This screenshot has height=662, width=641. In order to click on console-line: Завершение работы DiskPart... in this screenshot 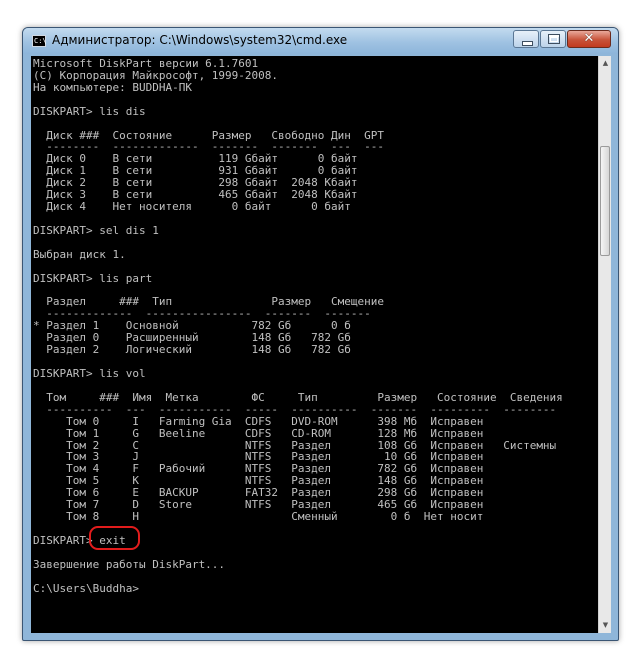, I will do `click(129, 564)`.